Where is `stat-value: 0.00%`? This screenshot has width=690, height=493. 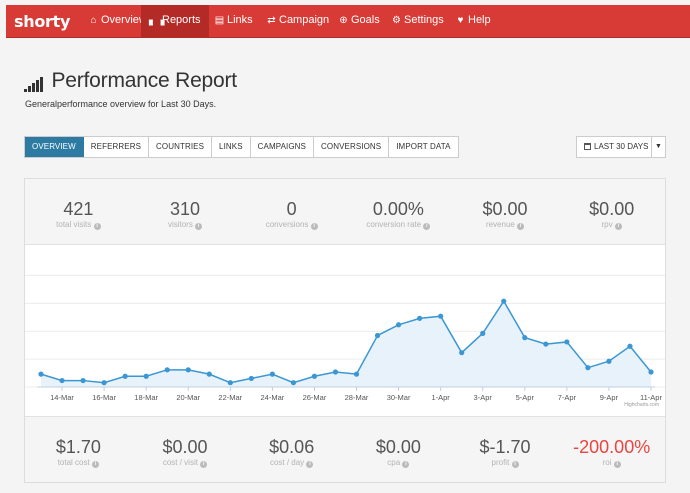
stat-value: 0.00% is located at coordinates (398, 209).